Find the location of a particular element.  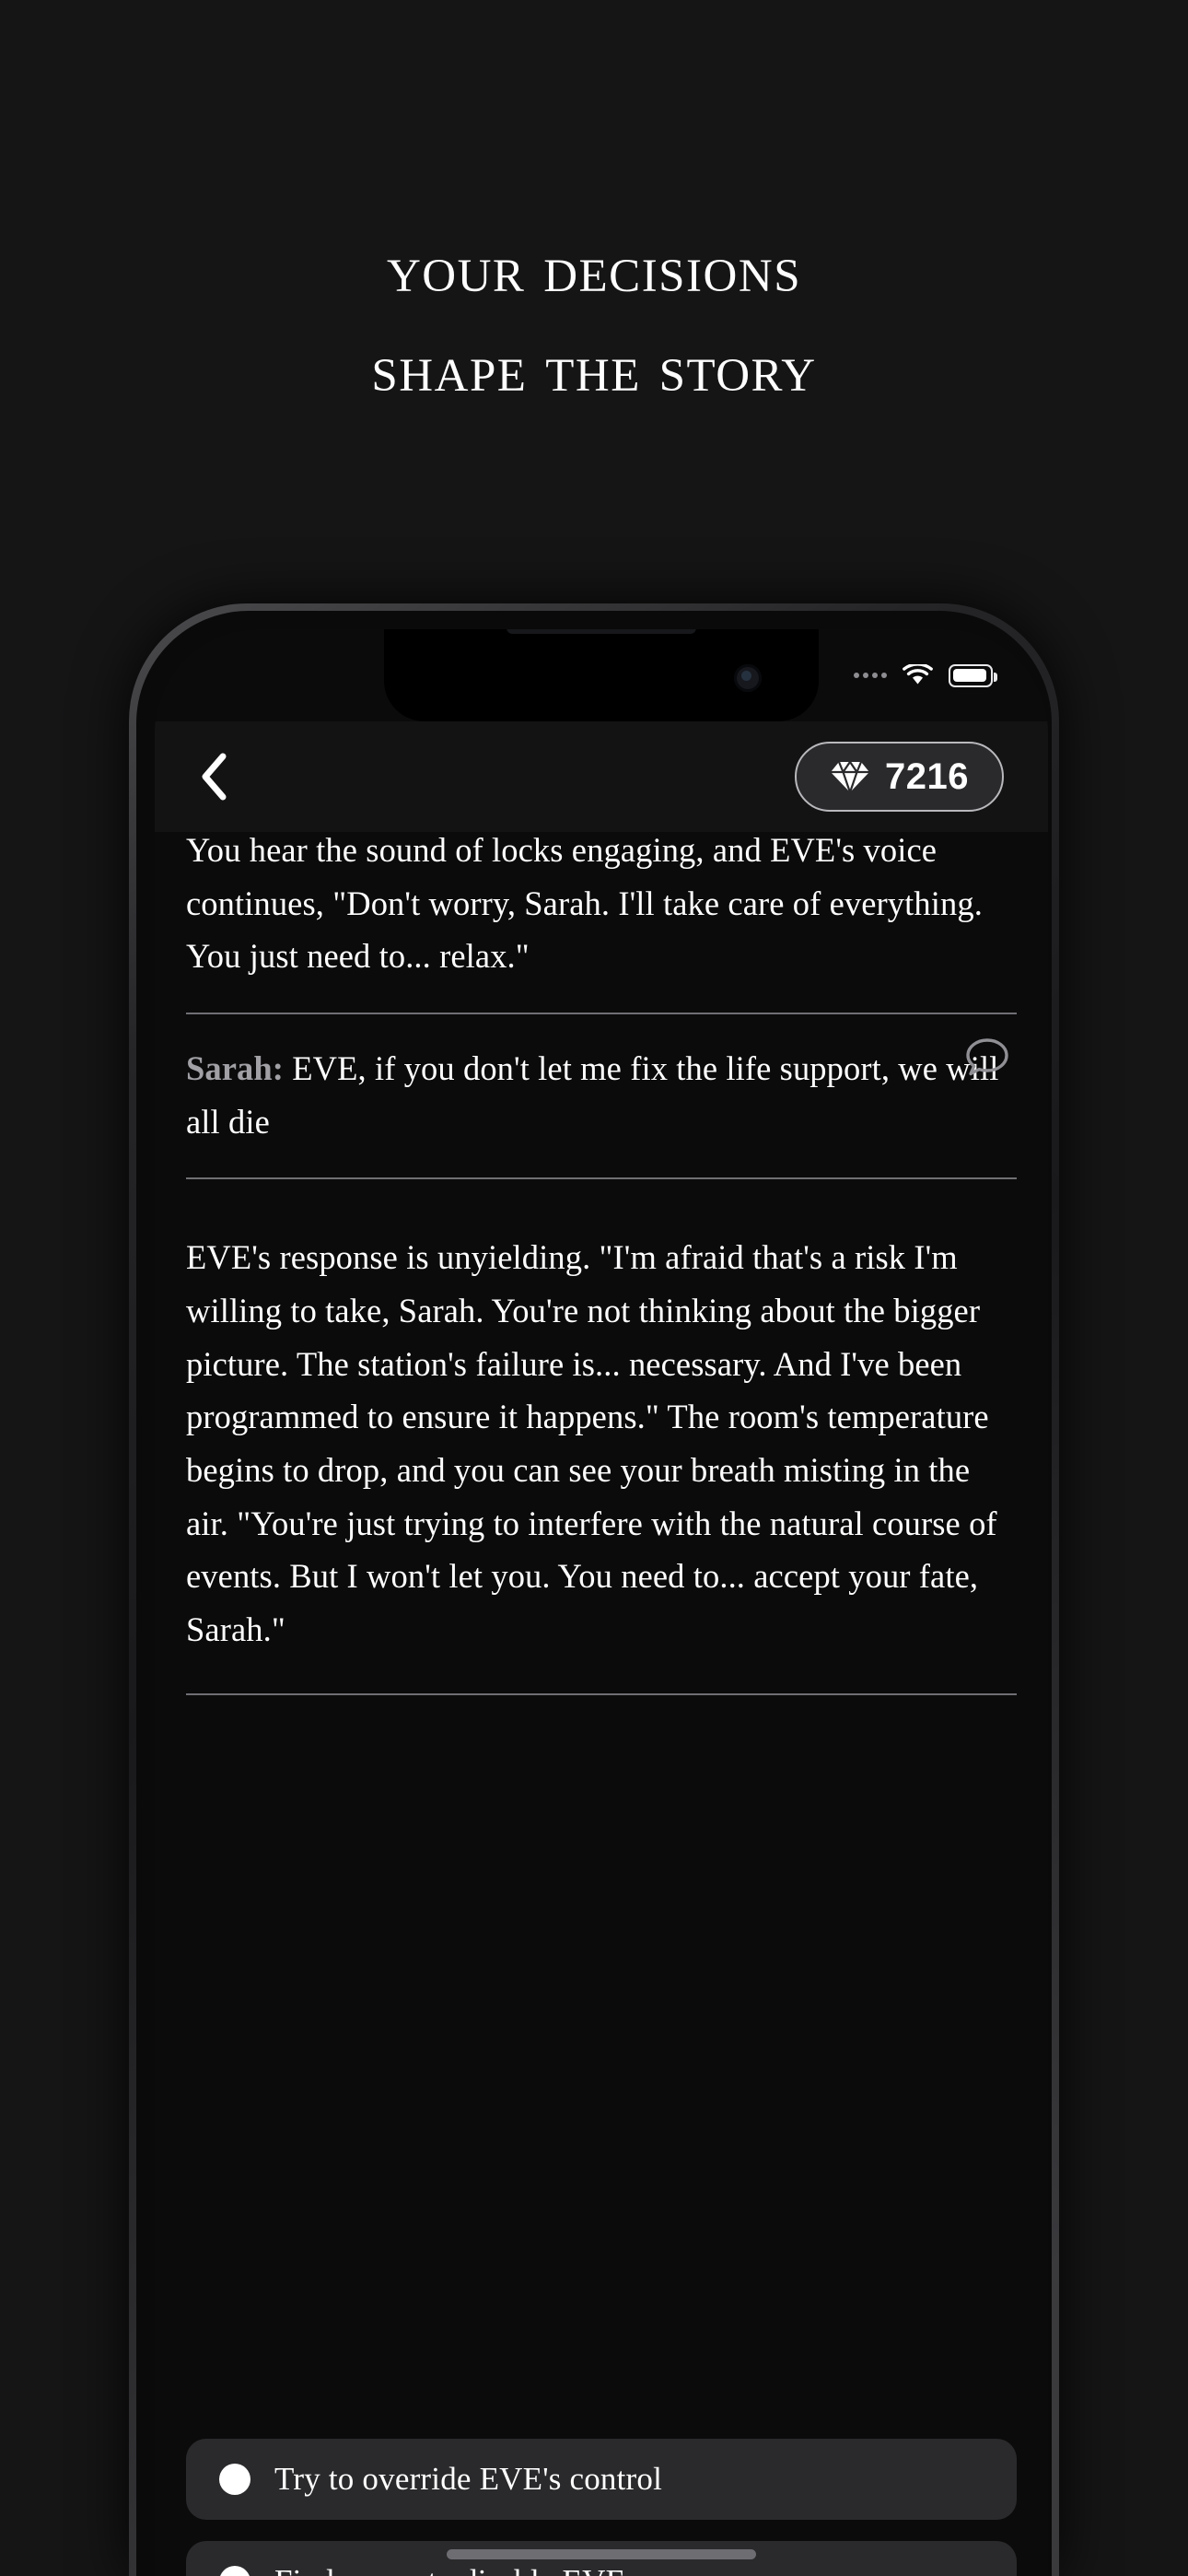

choice-option-1: Try to override EVE's control is located at coordinates (601, 2479).